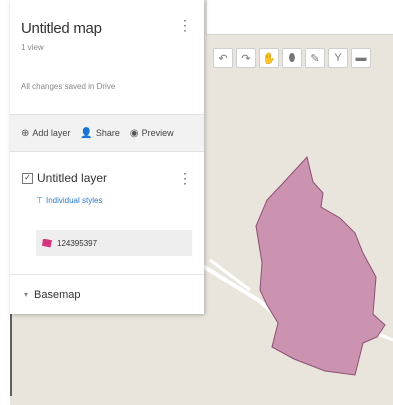 The width and height of the screenshot is (393, 405). Describe the element at coordinates (114, 243) in the screenshot. I see `feature-item: 124395397` at that location.